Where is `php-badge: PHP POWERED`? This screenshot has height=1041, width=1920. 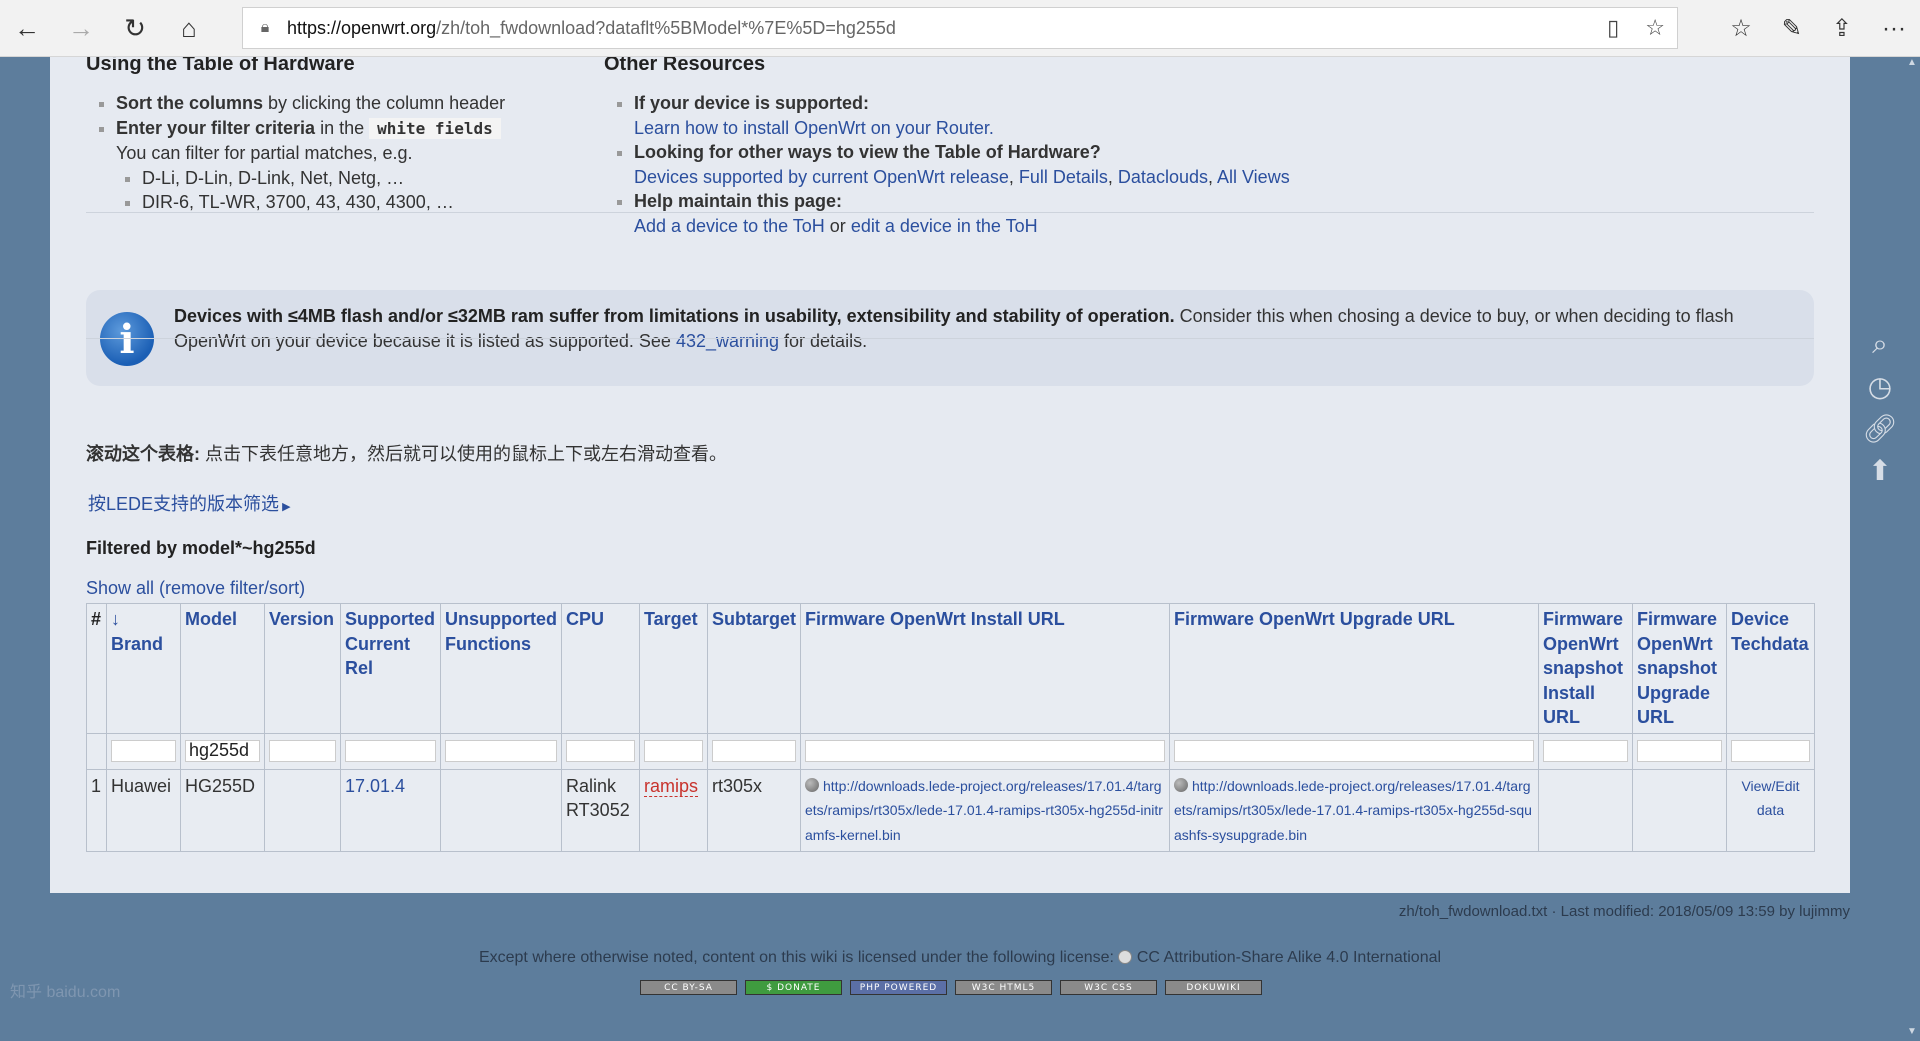 php-badge: PHP POWERED is located at coordinates (898, 987).